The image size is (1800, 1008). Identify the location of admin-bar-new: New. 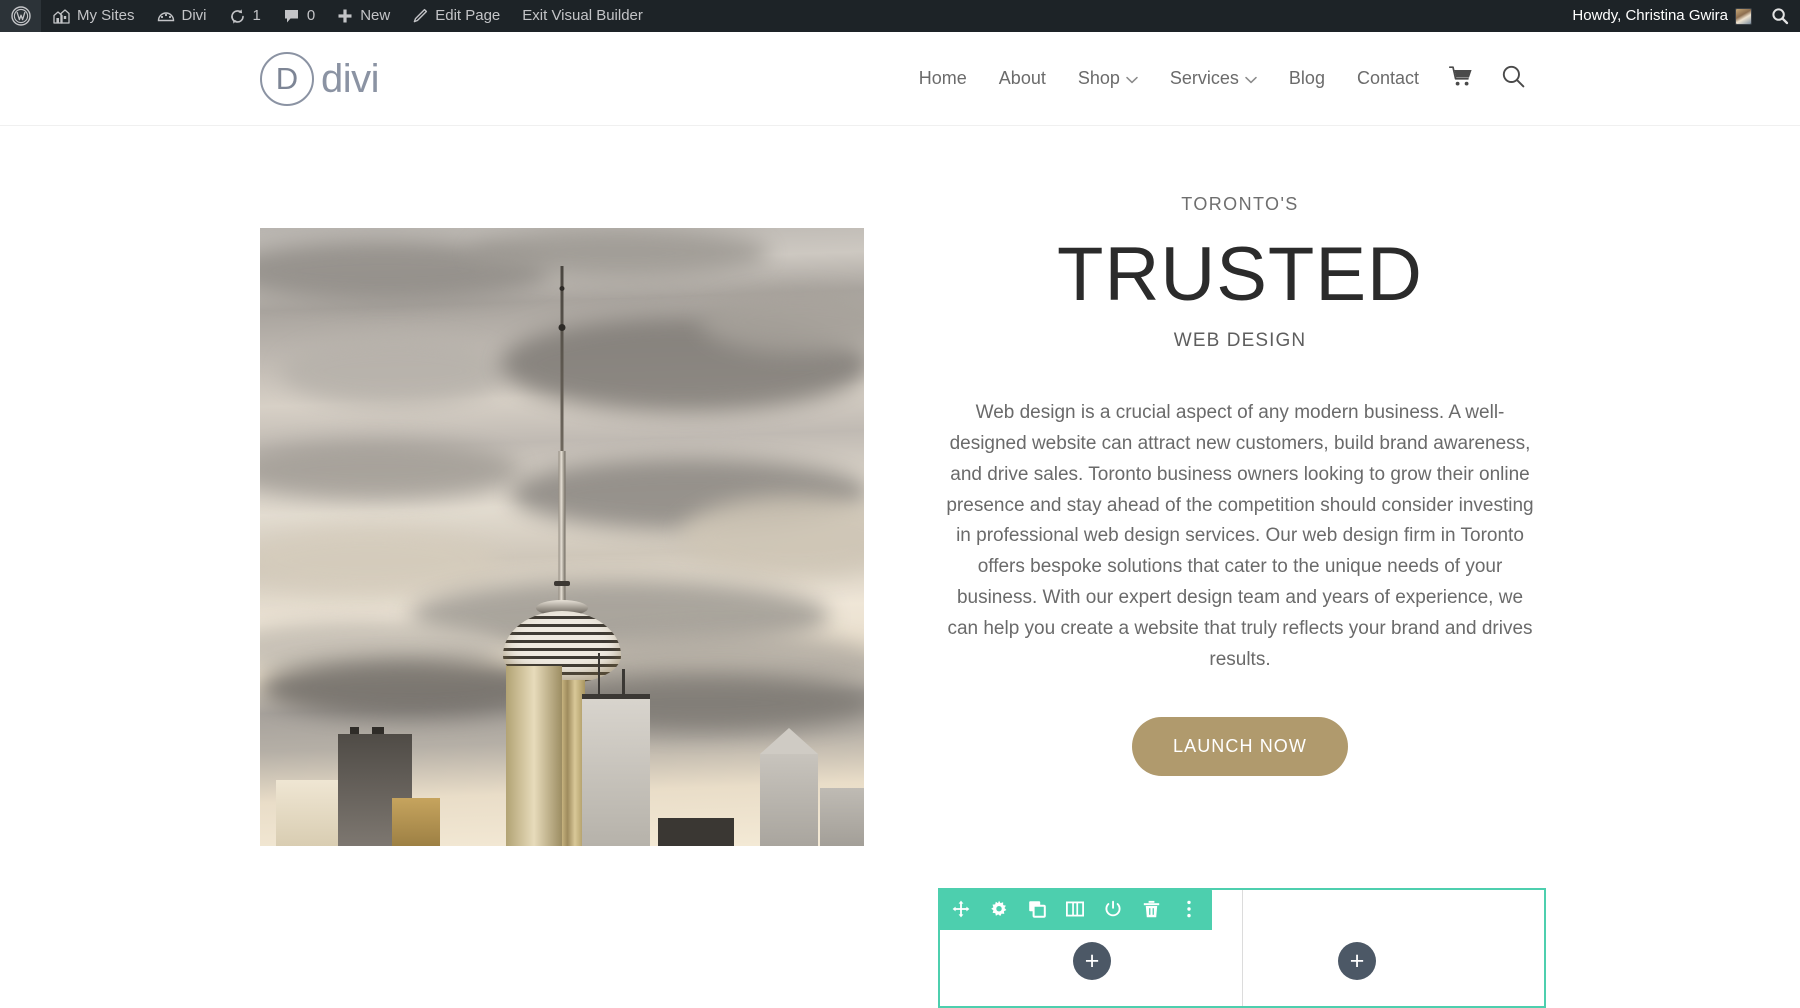
(363, 16).